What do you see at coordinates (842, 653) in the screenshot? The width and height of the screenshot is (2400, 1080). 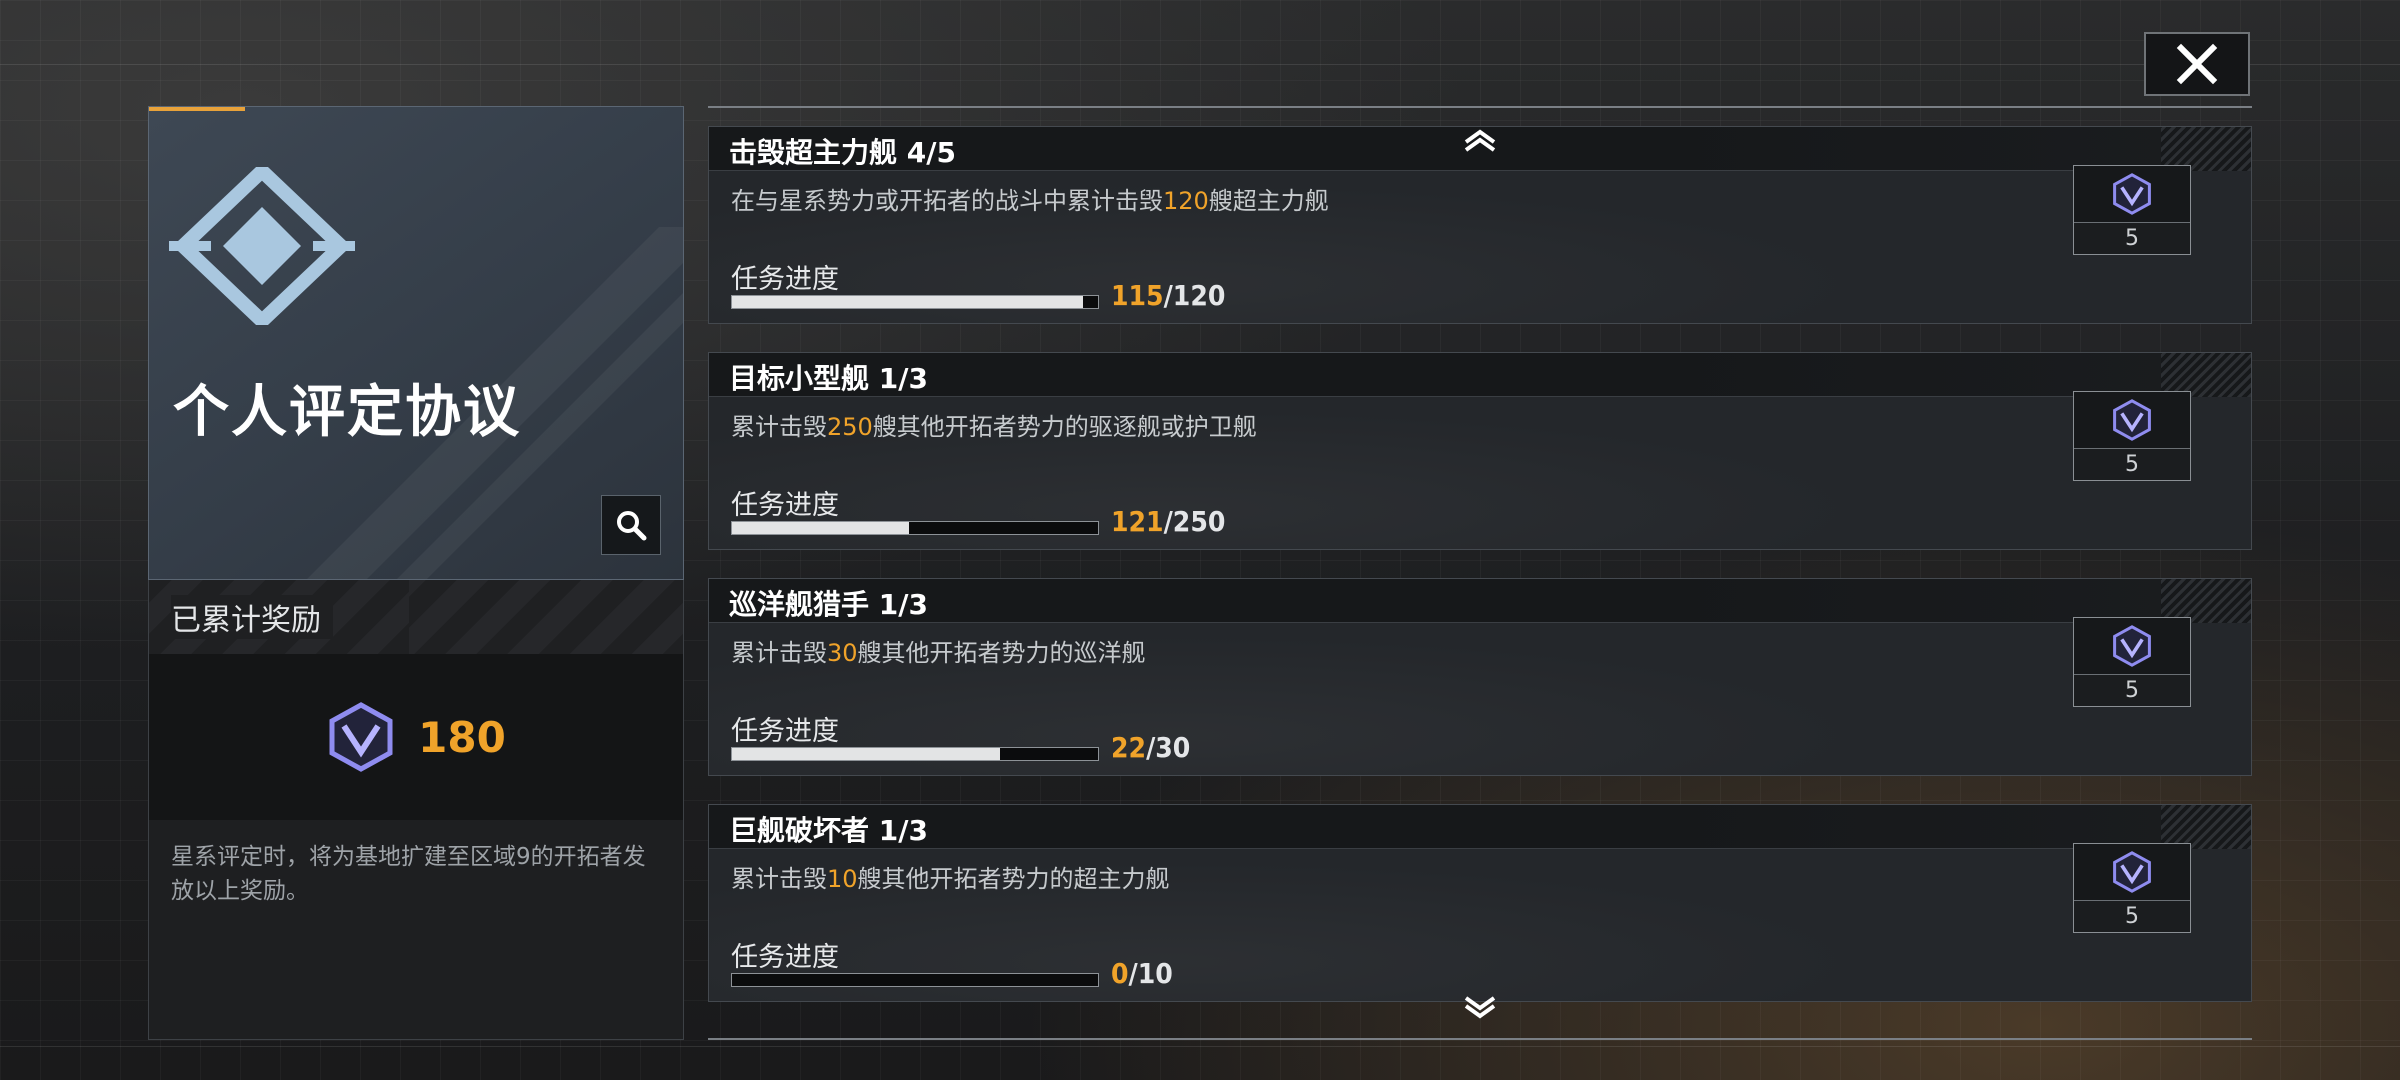 I see `desc-target-count: 30` at bounding box center [842, 653].